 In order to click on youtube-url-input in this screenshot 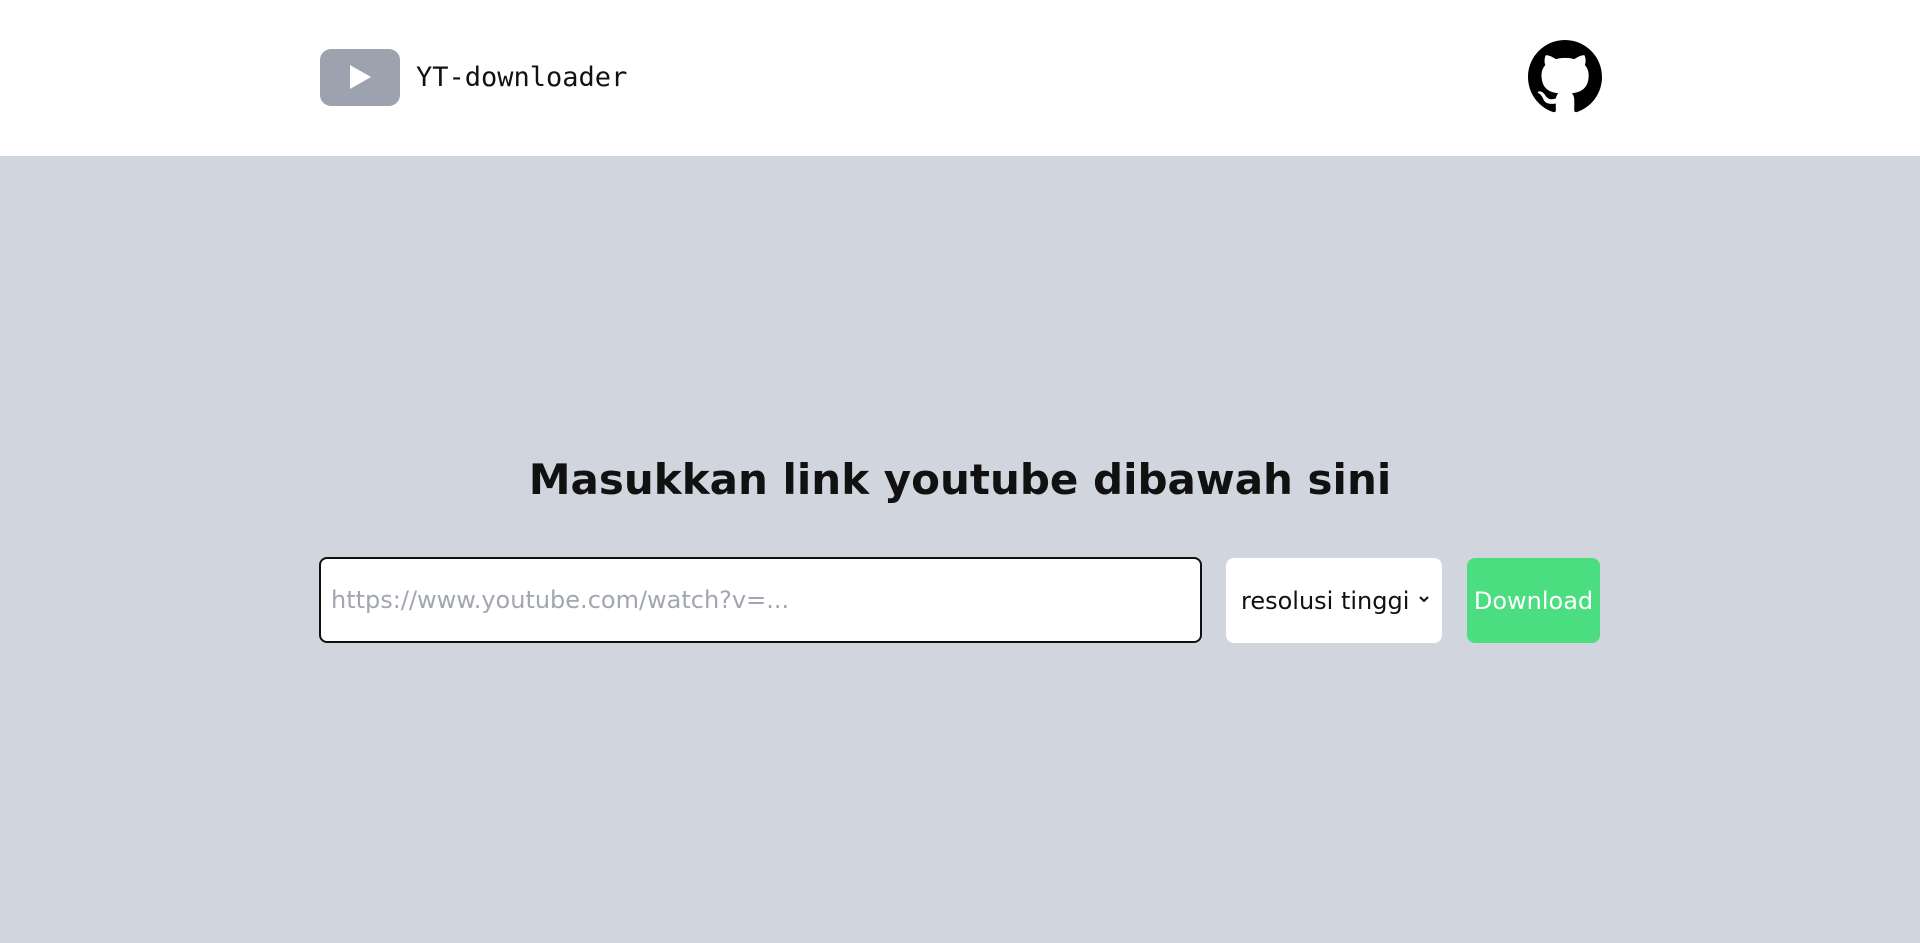, I will do `click(760, 600)`.